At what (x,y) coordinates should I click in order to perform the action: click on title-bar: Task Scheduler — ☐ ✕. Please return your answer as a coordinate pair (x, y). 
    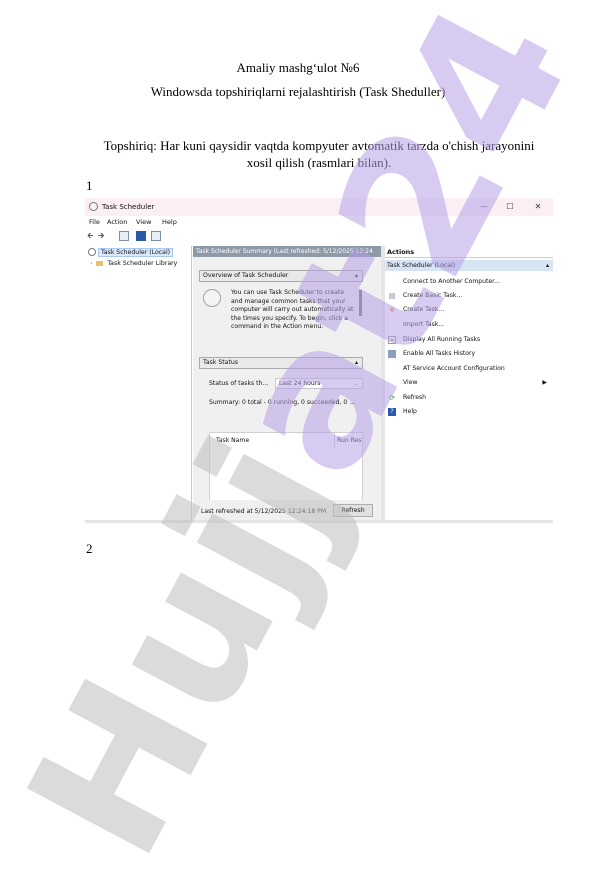
    Looking at the image, I should click on (319, 207).